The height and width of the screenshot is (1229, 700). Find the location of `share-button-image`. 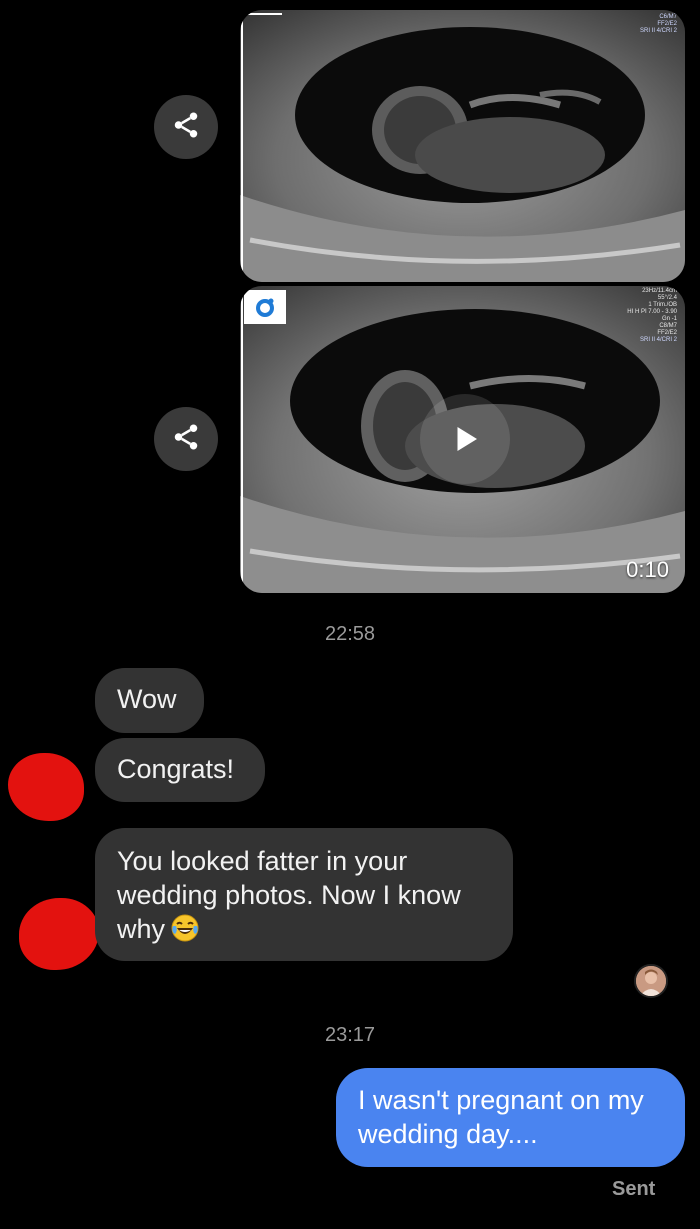

share-button-image is located at coordinates (186, 127).